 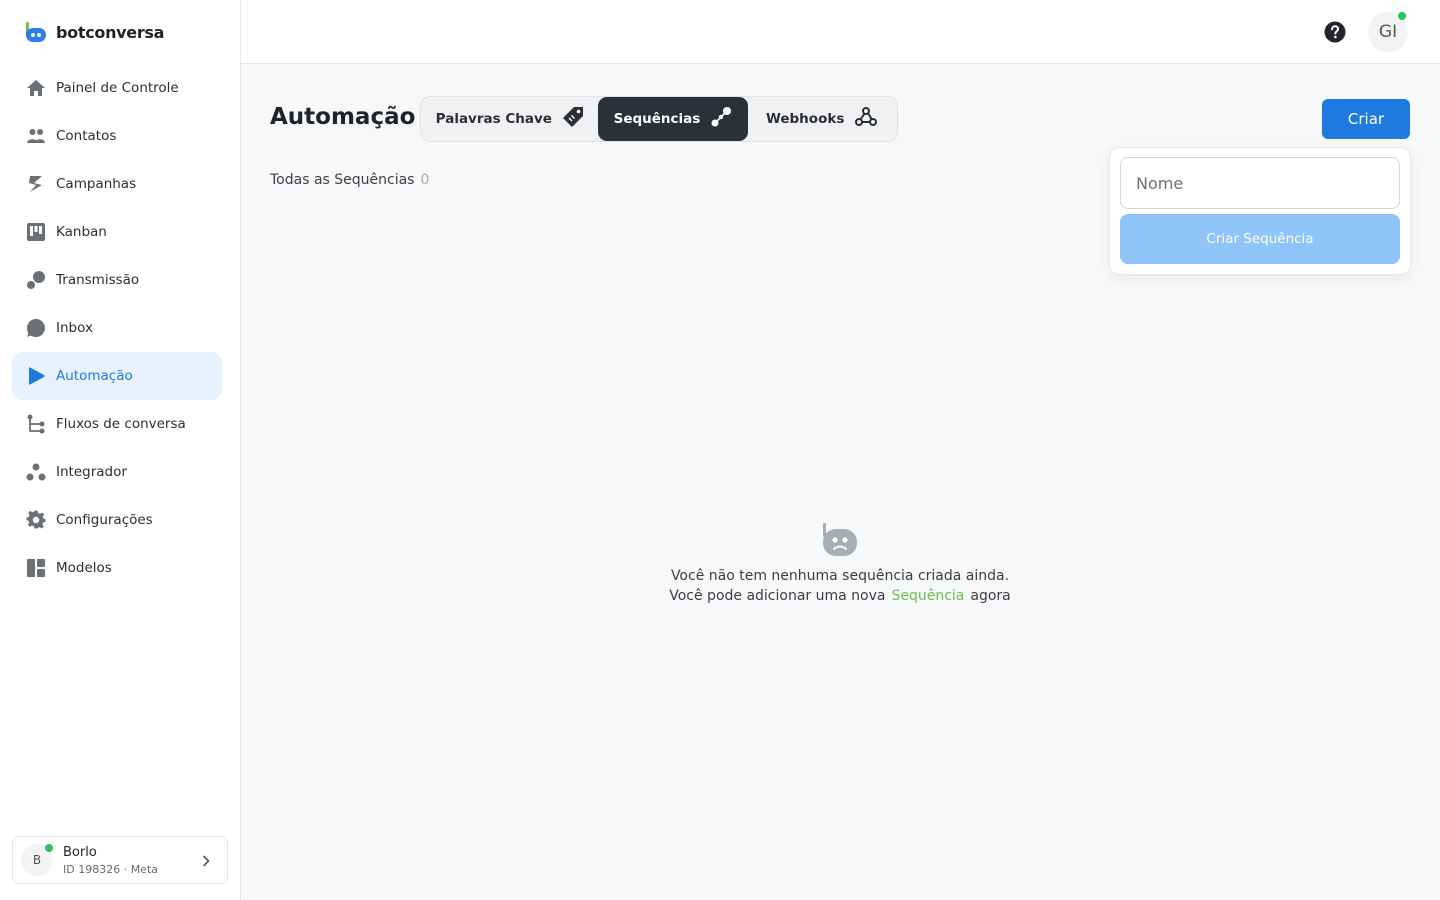 I want to click on account-avatar: B, so click(x=37, y=860).